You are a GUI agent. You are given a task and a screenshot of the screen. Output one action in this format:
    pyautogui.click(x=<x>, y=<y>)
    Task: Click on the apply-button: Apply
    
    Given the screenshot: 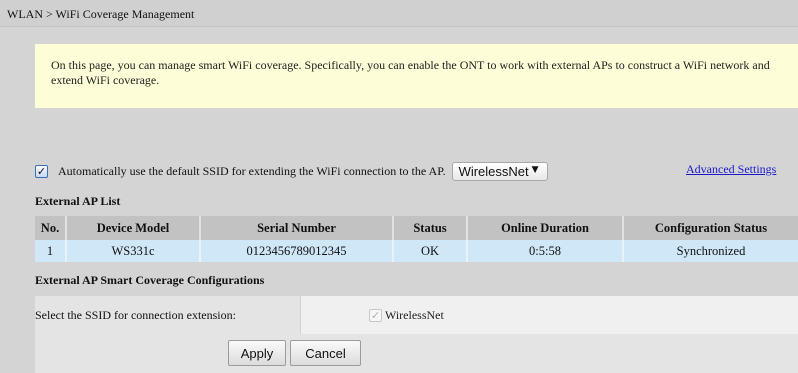 What is the action you would take?
    pyautogui.click(x=257, y=353)
    